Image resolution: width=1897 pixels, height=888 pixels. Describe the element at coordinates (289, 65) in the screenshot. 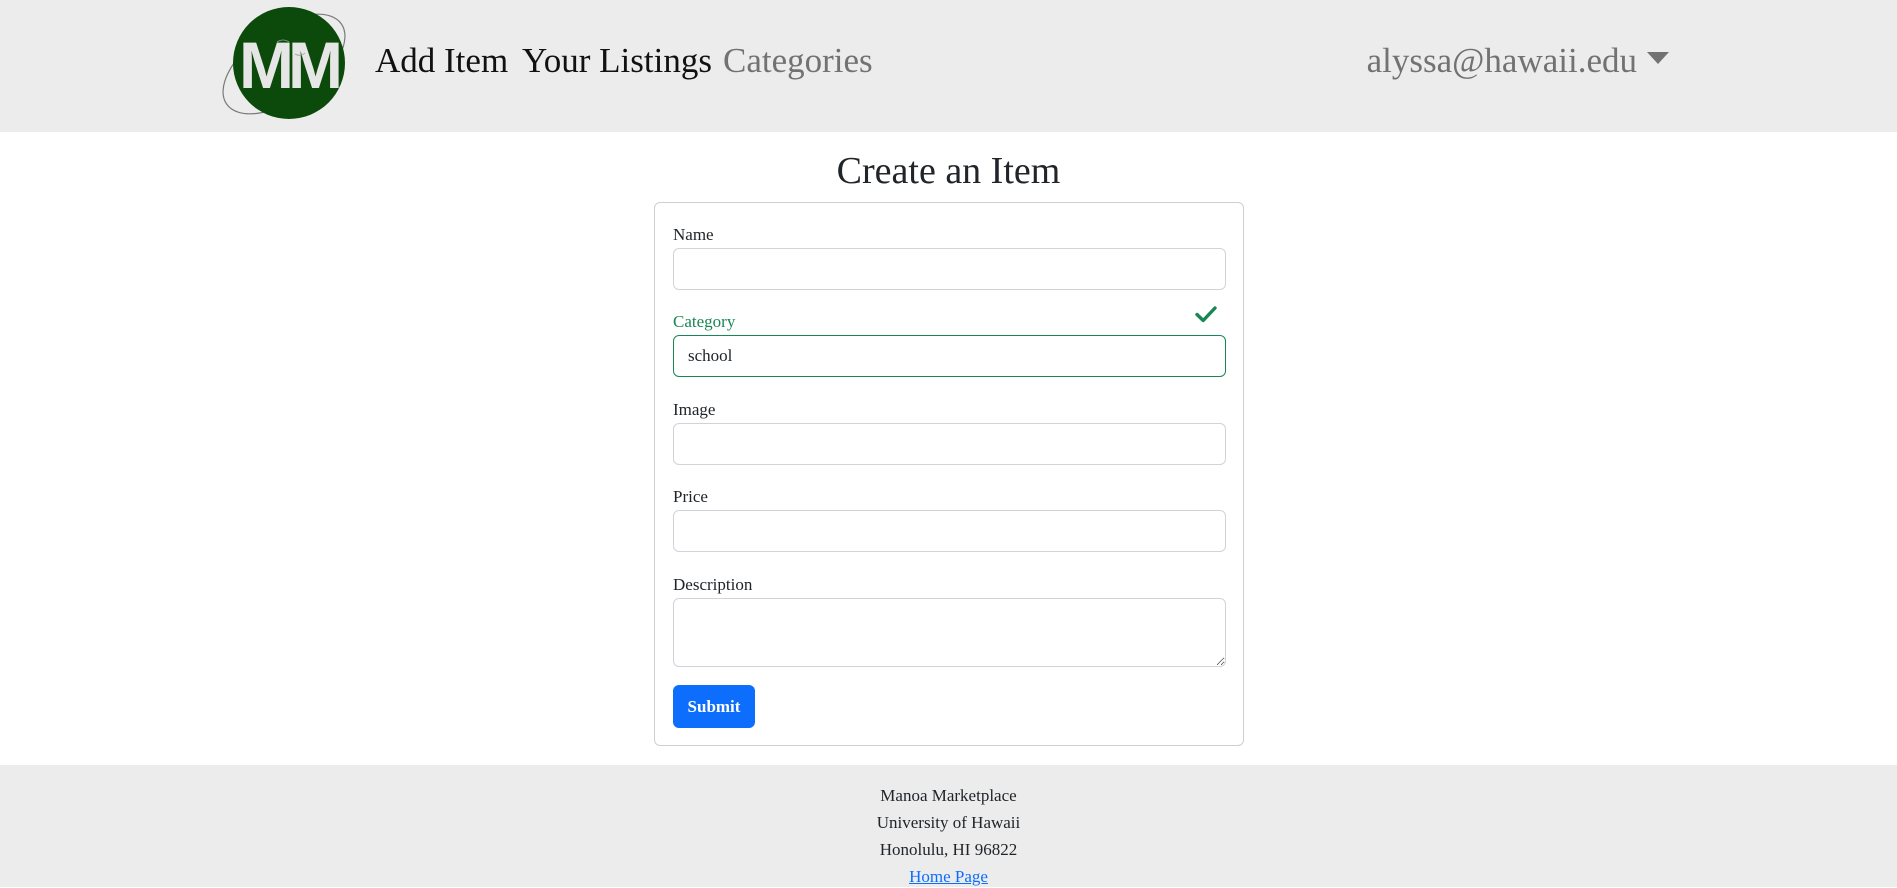

I see `logo-letters: MM` at that location.